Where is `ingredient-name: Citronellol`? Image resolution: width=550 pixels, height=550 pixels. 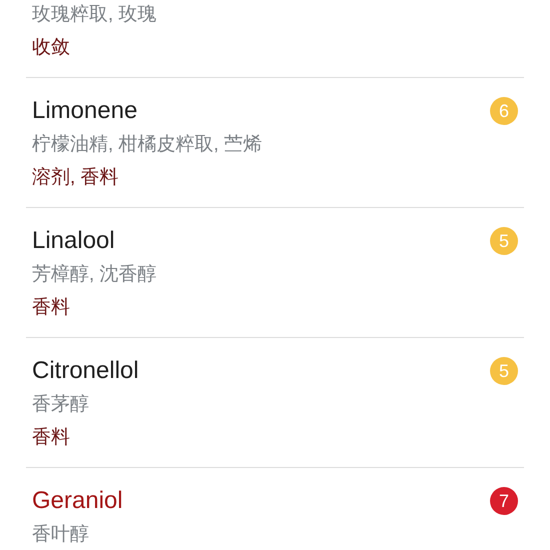
ingredient-name: Citronellol is located at coordinates (86, 371).